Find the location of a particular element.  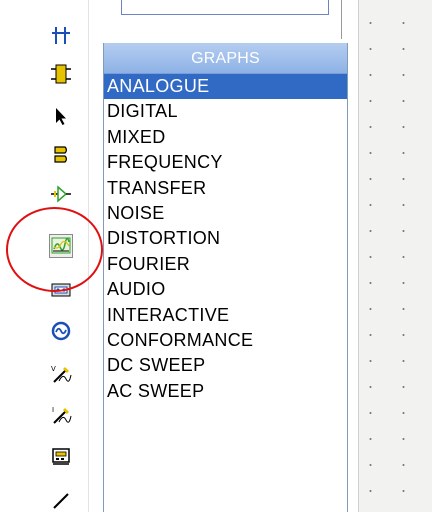

subcircuit-tool-button is located at coordinates (61, 194).